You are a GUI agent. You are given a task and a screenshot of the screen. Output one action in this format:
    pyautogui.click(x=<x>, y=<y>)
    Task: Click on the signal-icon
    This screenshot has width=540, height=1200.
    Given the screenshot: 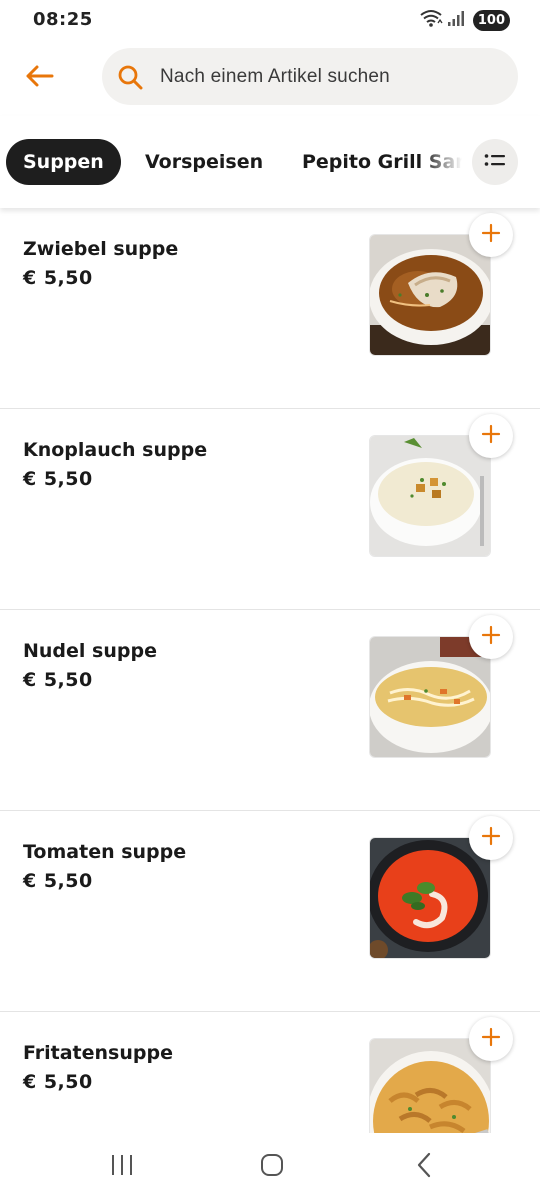 What is the action you would take?
    pyautogui.click(x=456, y=20)
    